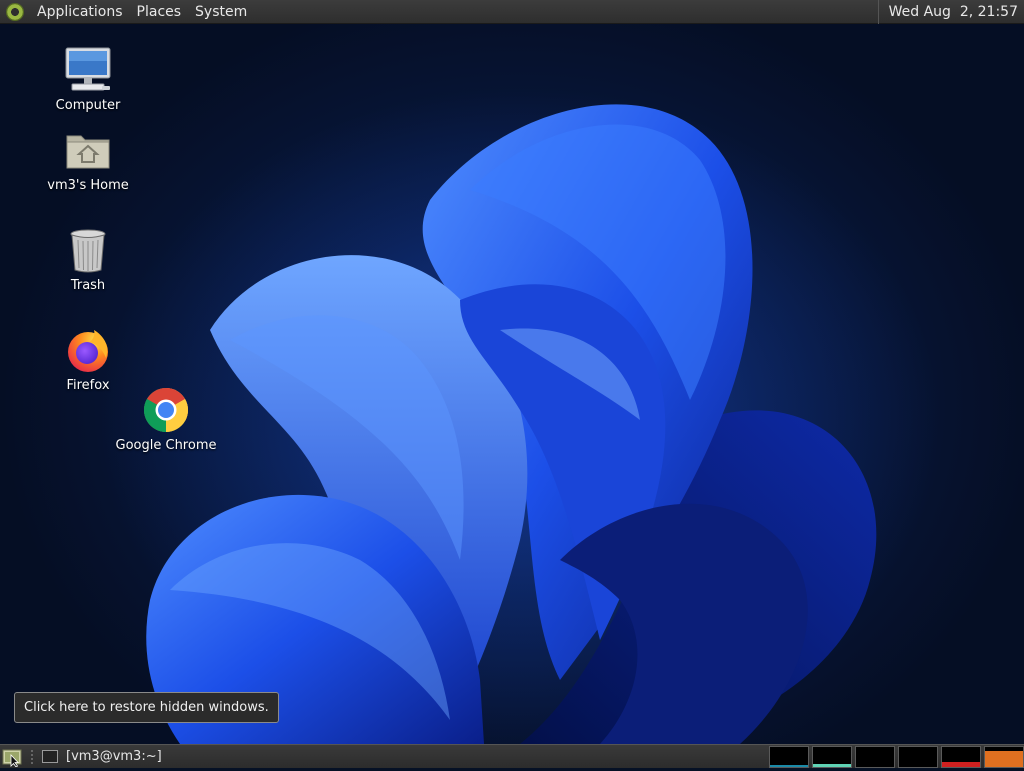 The width and height of the screenshot is (1024, 771). I want to click on desktop-icon-chrome: Google Chrome, so click(166, 419).